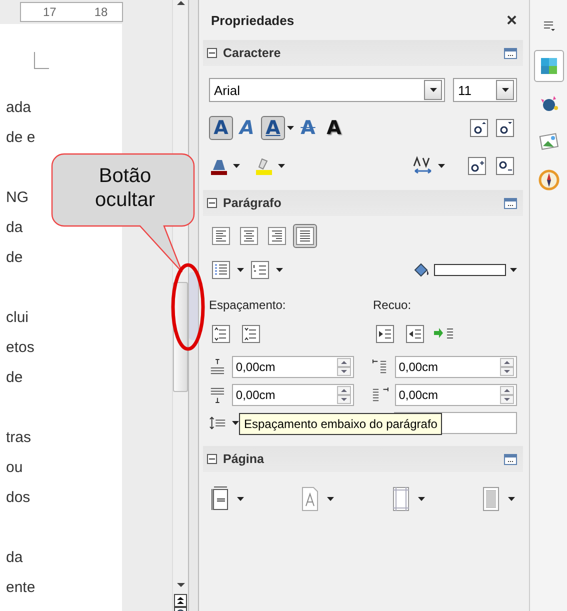 The width and height of the screenshot is (567, 611). I want to click on italic-button: A, so click(247, 128).